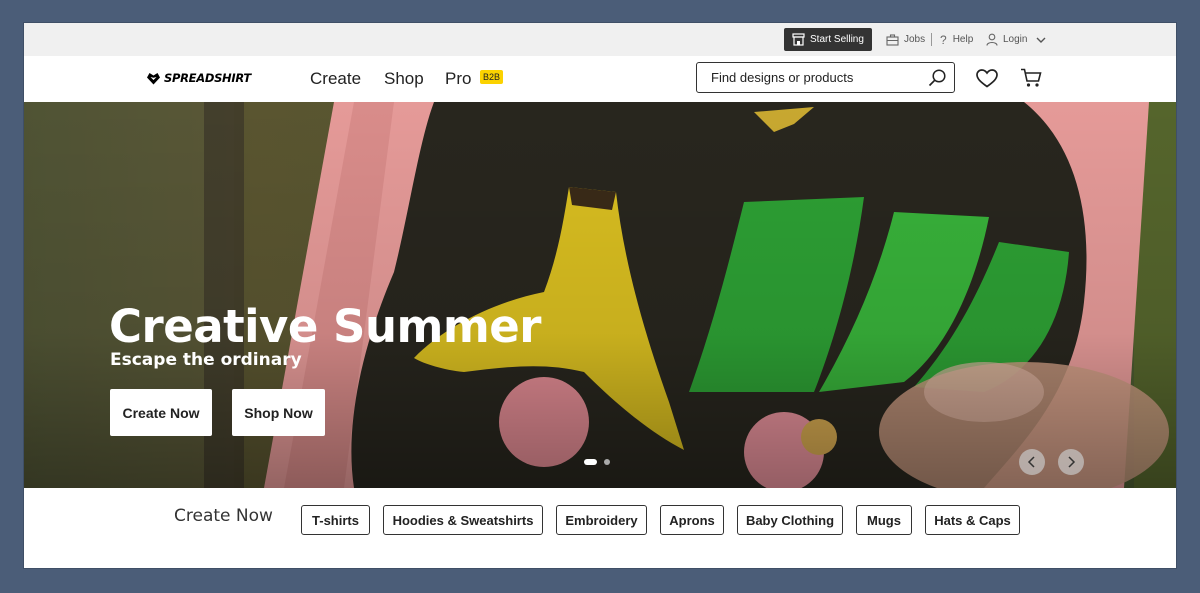 The image size is (1200, 593). Describe the element at coordinates (972, 520) in the screenshot. I see `category-hats-caps: Hats & Caps` at that location.